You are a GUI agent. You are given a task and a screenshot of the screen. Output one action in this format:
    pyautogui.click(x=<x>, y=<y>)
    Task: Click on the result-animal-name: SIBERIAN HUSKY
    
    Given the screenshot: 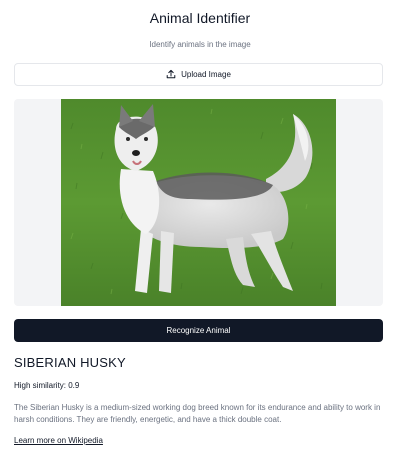 What is the action you would take?
    pyautogui.click(x=70, y=362)
    